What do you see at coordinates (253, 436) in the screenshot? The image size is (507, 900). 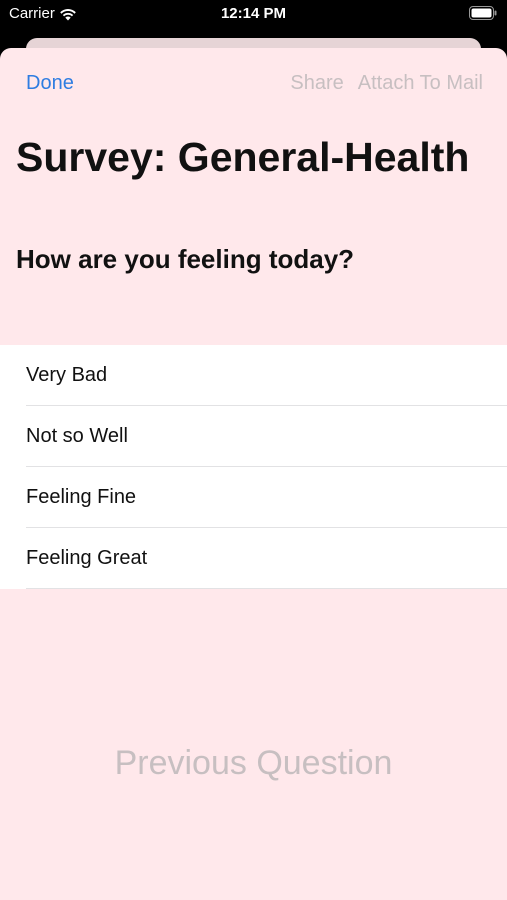 I see `answer-option-not-so-well: Not so Well` at bounding box center [253, 436].